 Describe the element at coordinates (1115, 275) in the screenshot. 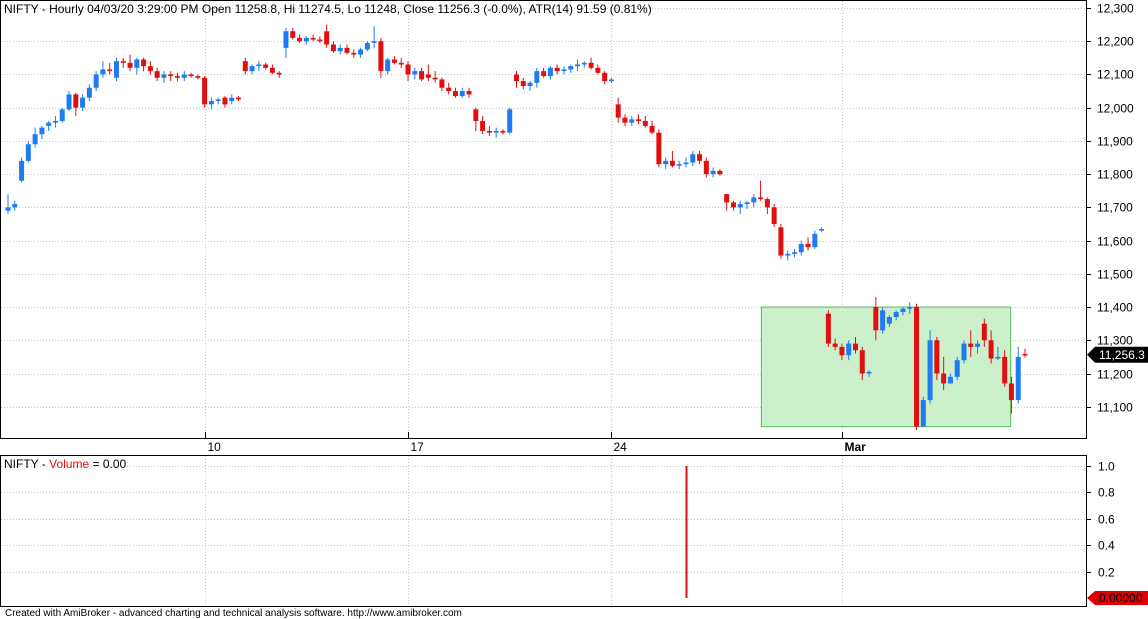

I see `price-tick-label: 11,500` at that location.